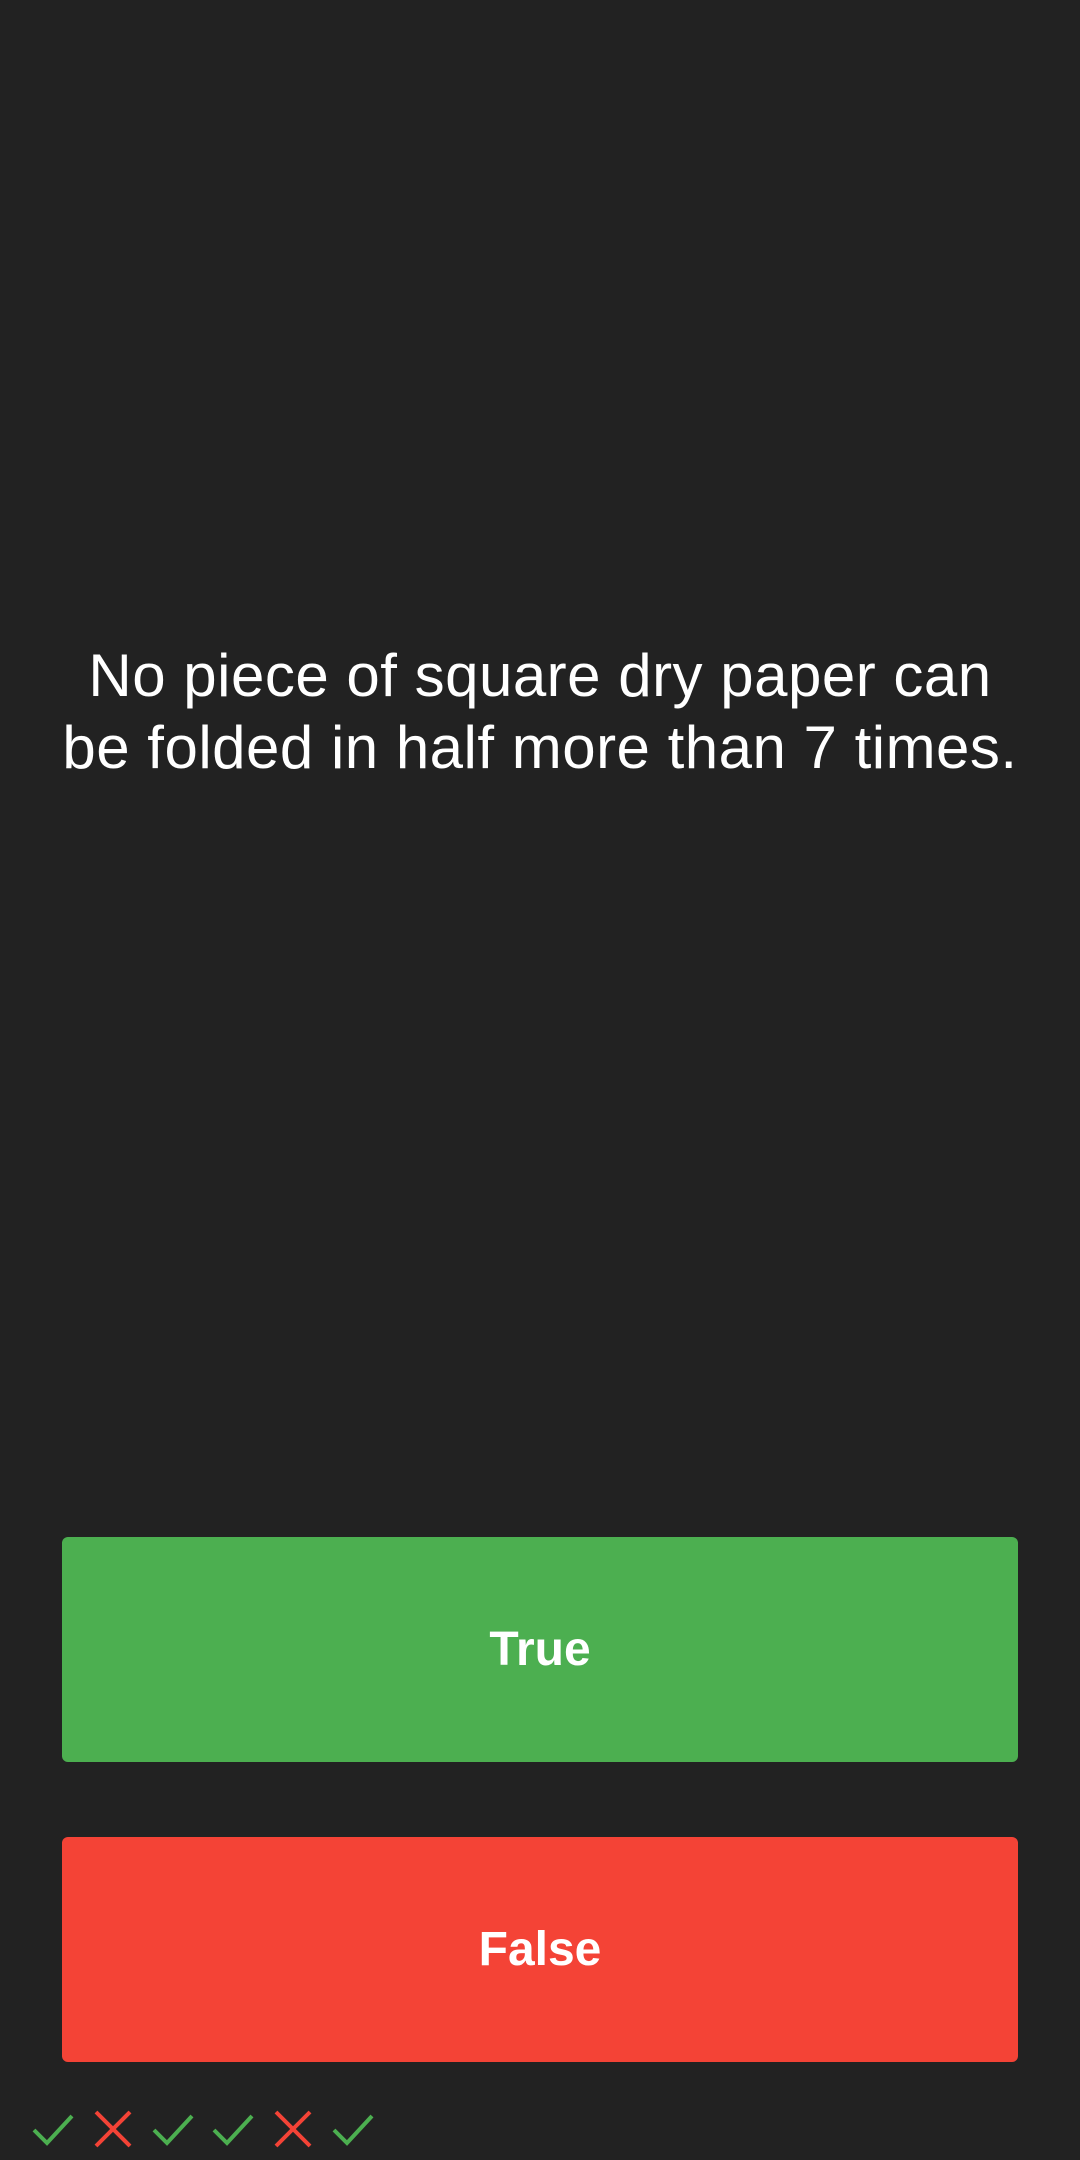 Image resolution: width=1080 pixels, height=2160 pixels. I want to click on false-button: False, so click(540, 1949).